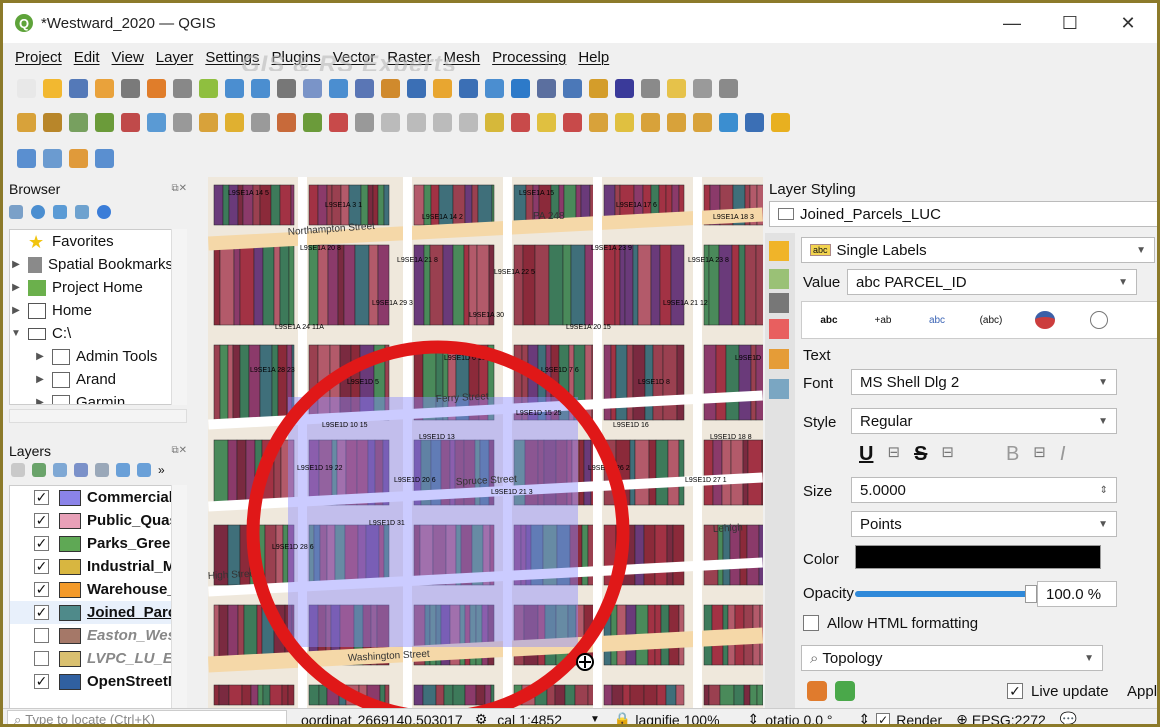 Image resolution: width=1160 pixels, height=727 pixels. I want to click on layer-row: Easton_WestW, so click(98, 635).